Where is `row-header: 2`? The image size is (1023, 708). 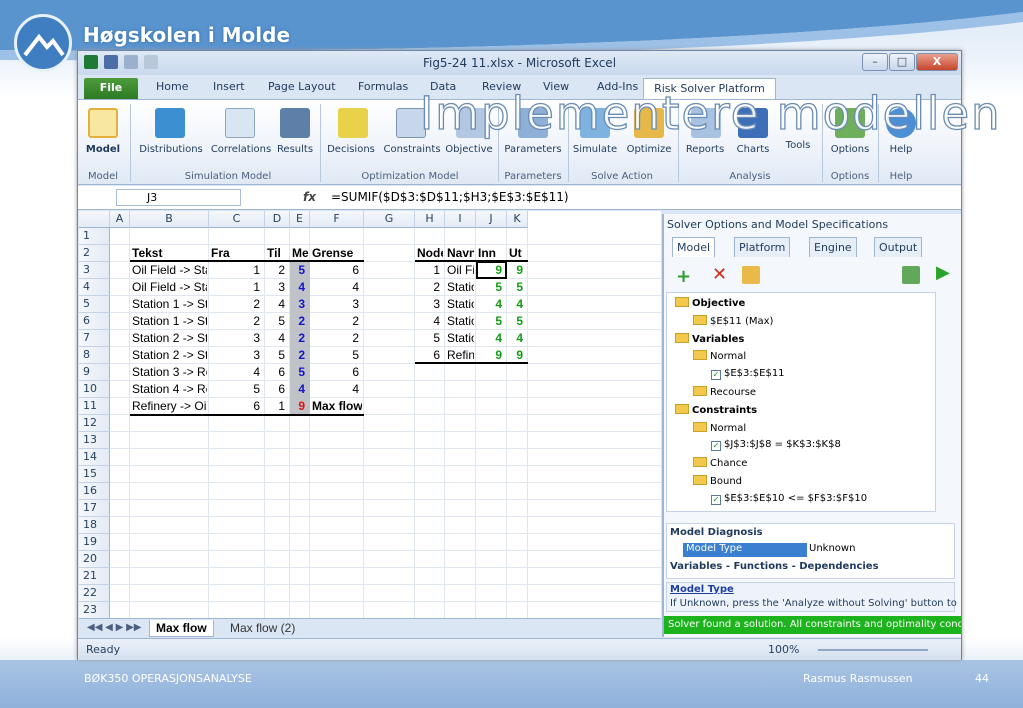
row-header: 2 is located at coordinates (94, 253).